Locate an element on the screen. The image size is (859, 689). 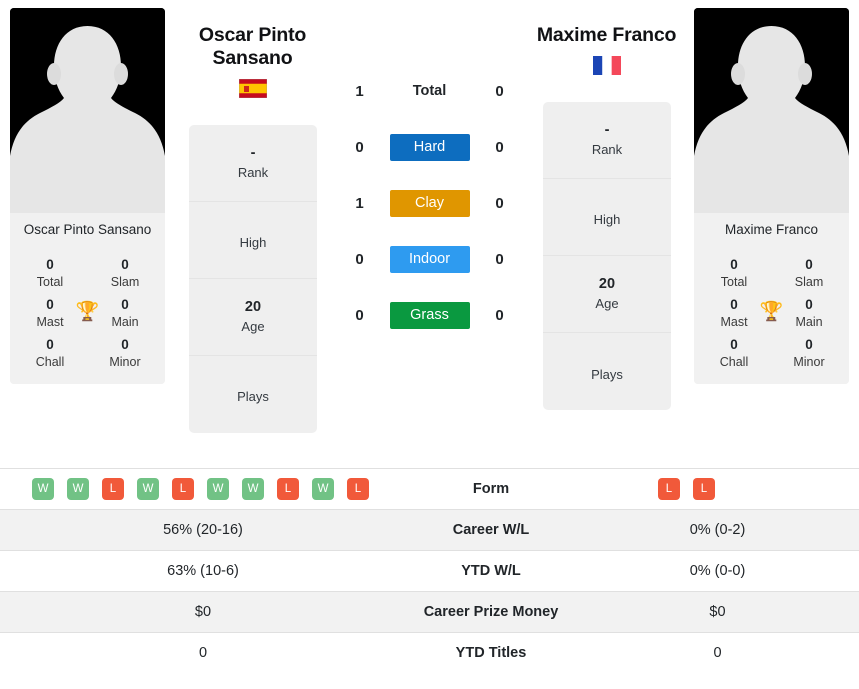
h2h-total-right: 0 is located at coordinates (499, 91).